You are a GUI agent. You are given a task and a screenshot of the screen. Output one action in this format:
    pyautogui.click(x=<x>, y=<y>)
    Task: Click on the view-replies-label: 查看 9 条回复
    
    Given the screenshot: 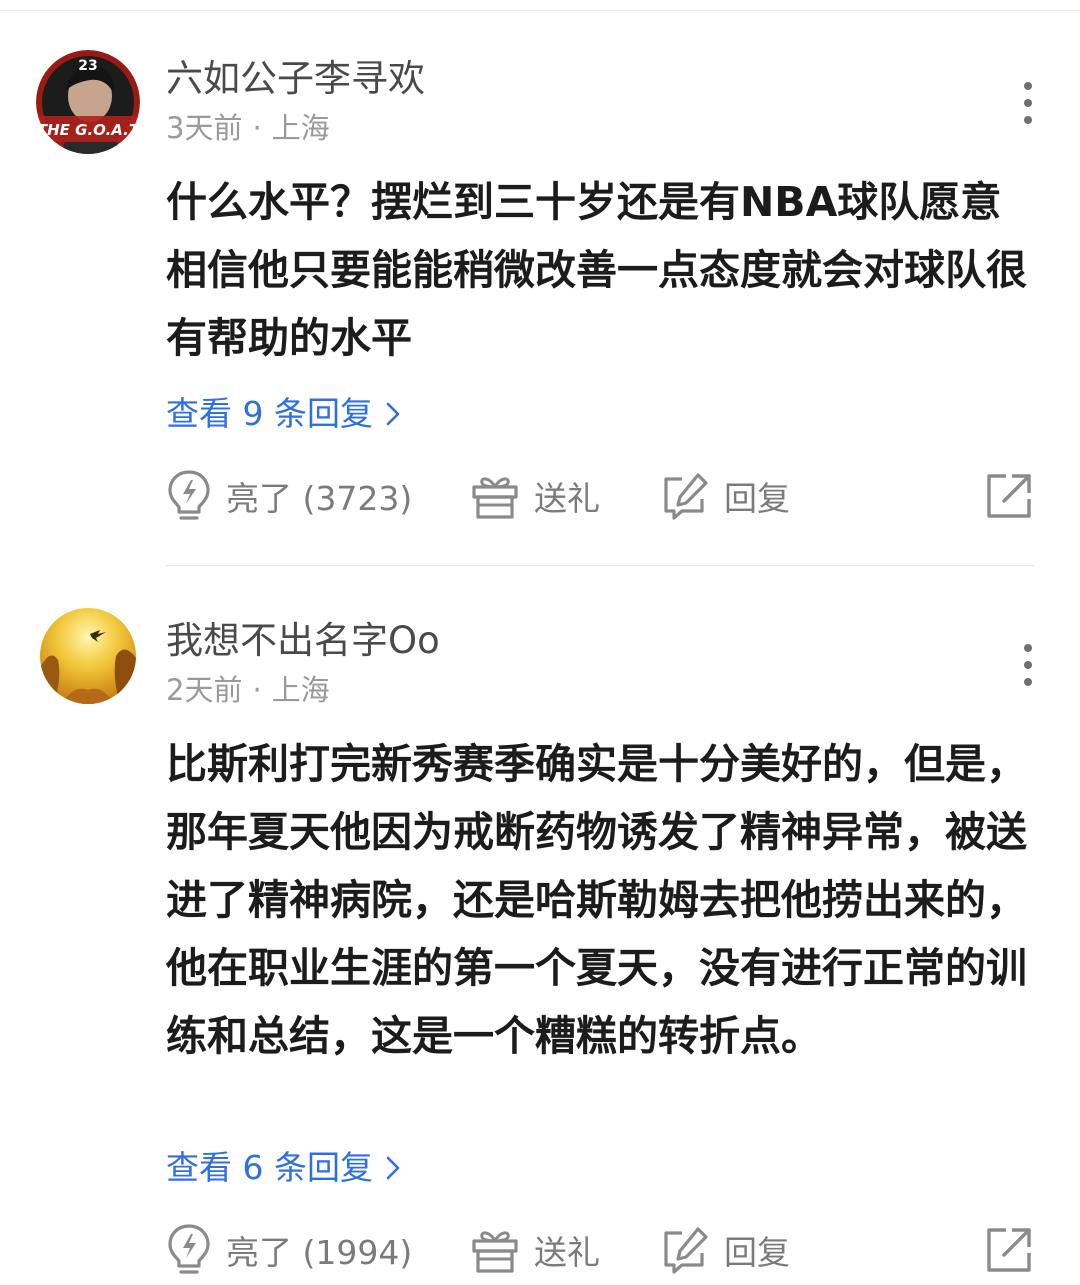 What is the action you would take?
    pyautogui.click(x=269, y=413)
    